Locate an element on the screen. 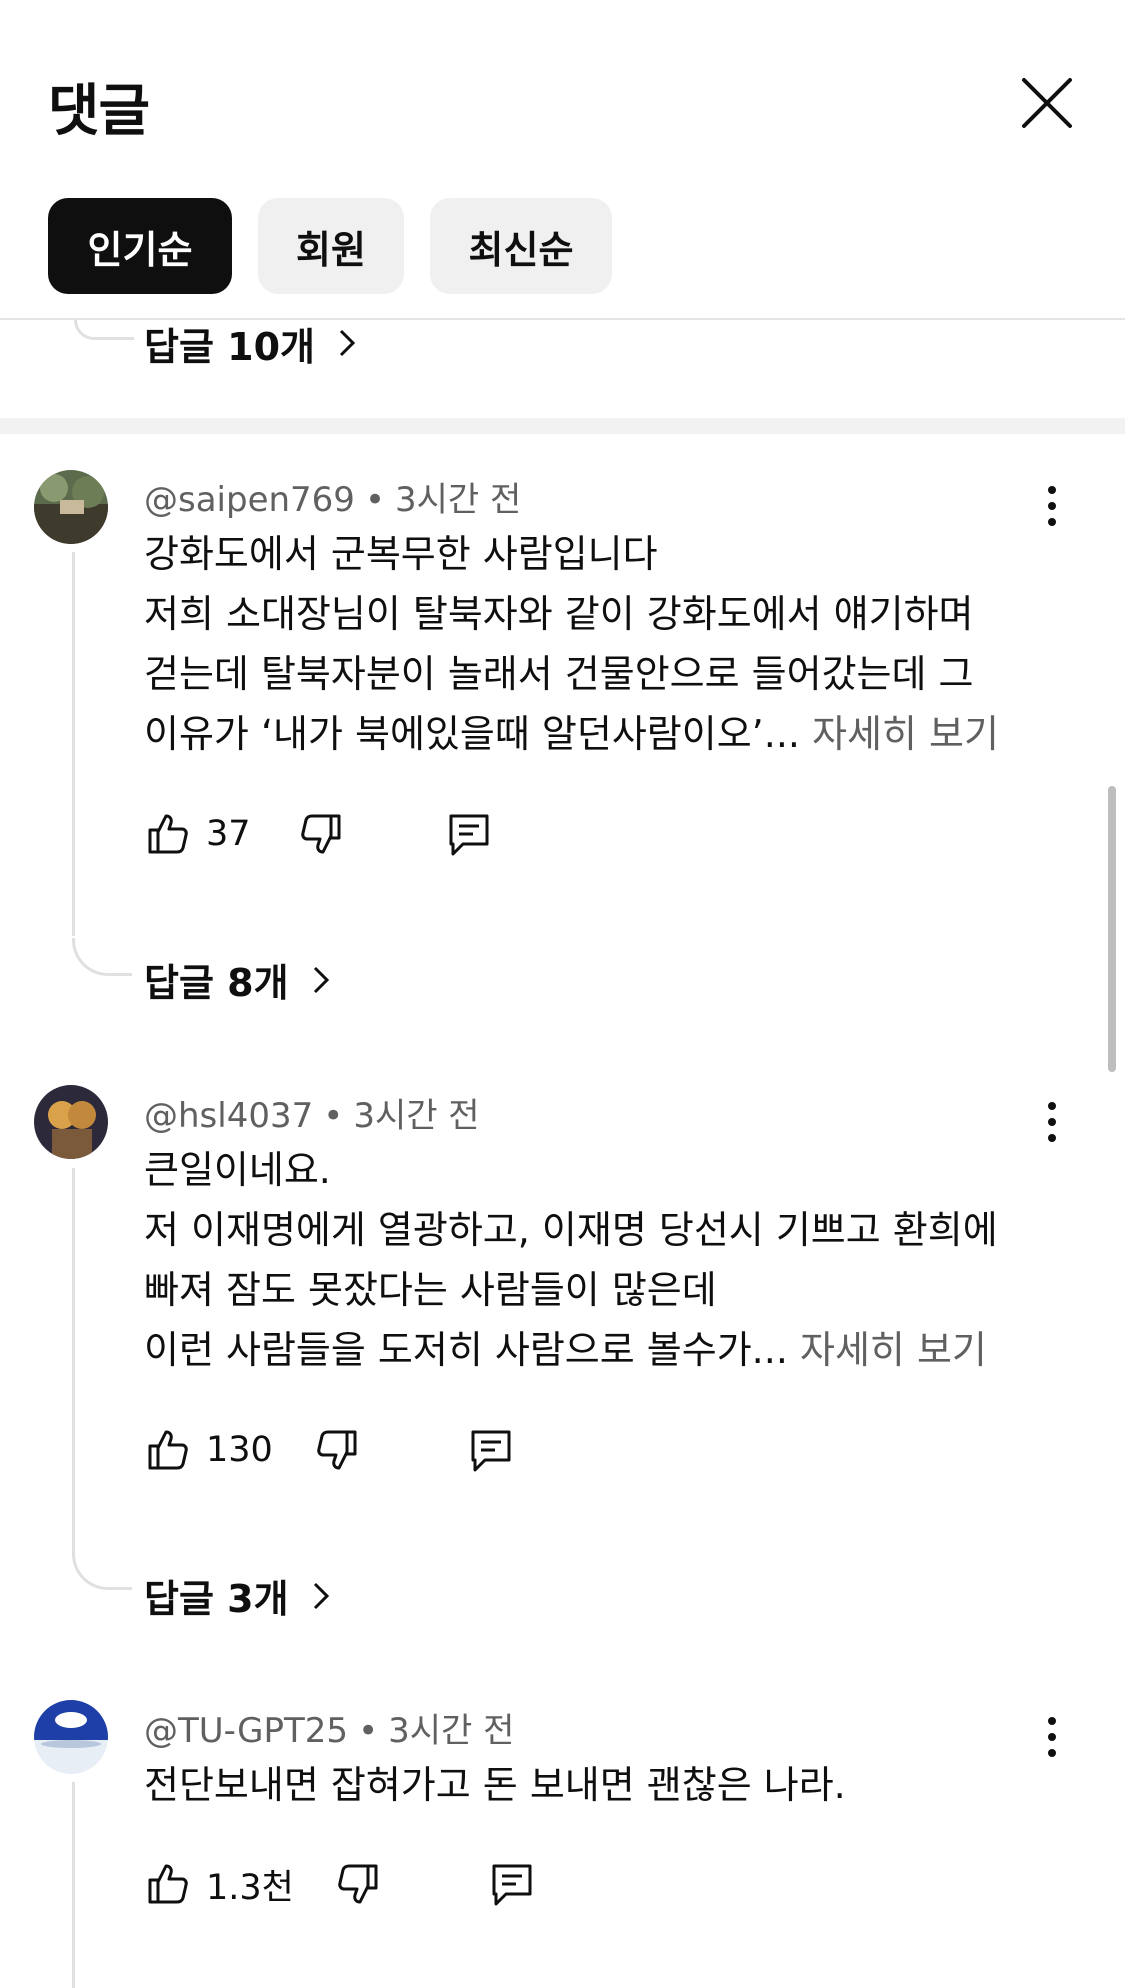 The image size is (1125, 1988). filter-chips: 인기순 회원 최신순 is located at coordinates (330, 246).